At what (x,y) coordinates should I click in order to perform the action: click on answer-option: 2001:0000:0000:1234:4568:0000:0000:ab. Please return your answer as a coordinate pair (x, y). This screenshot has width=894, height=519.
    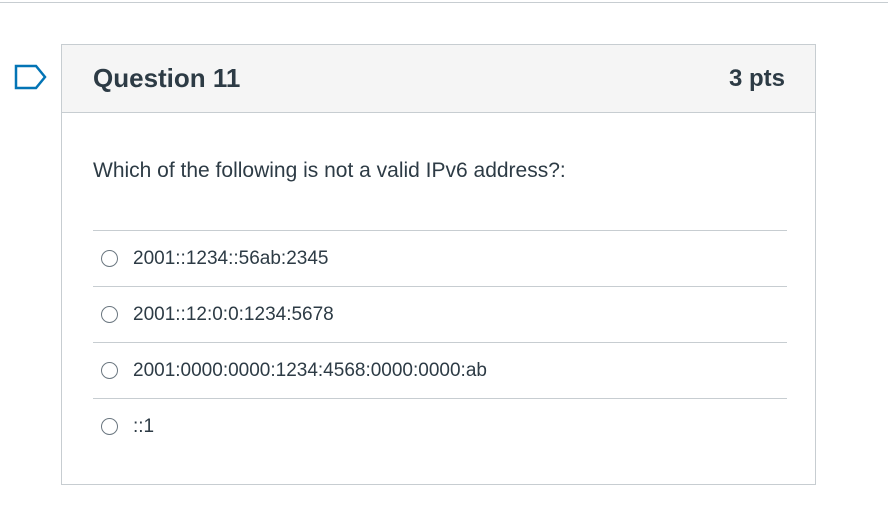
    Looking at the image, I should click on (440, 370).